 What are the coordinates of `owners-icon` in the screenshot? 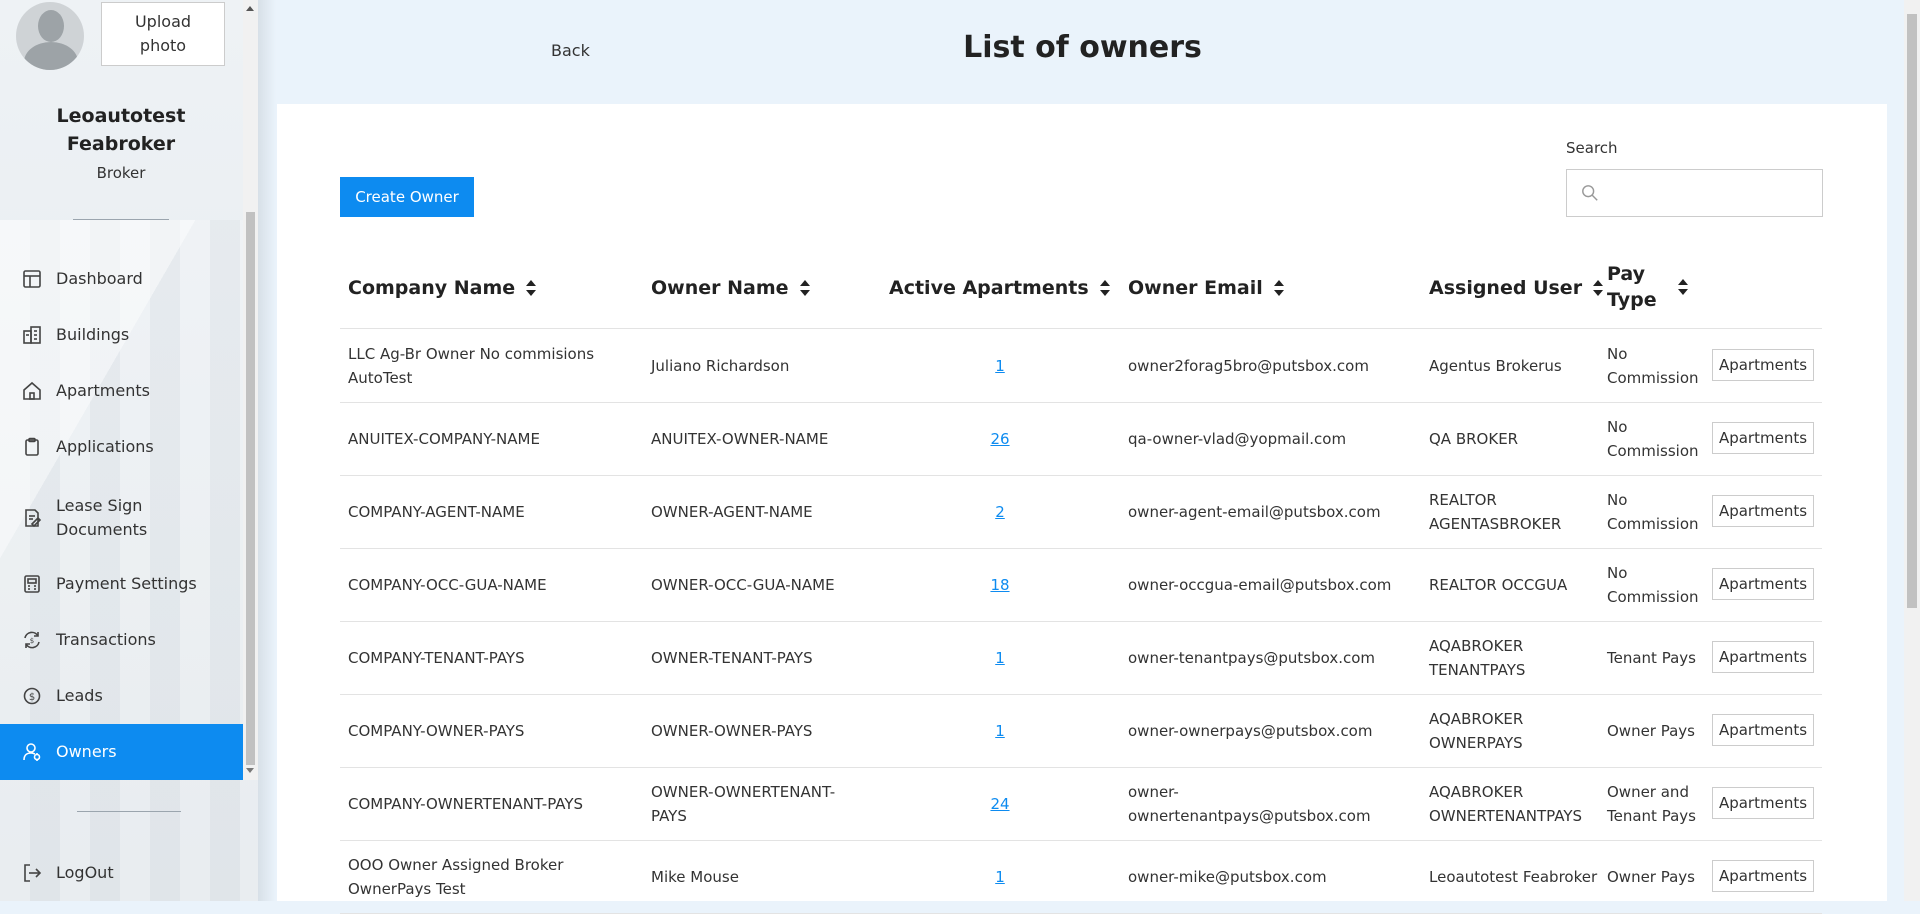 It's located at (32, 752).